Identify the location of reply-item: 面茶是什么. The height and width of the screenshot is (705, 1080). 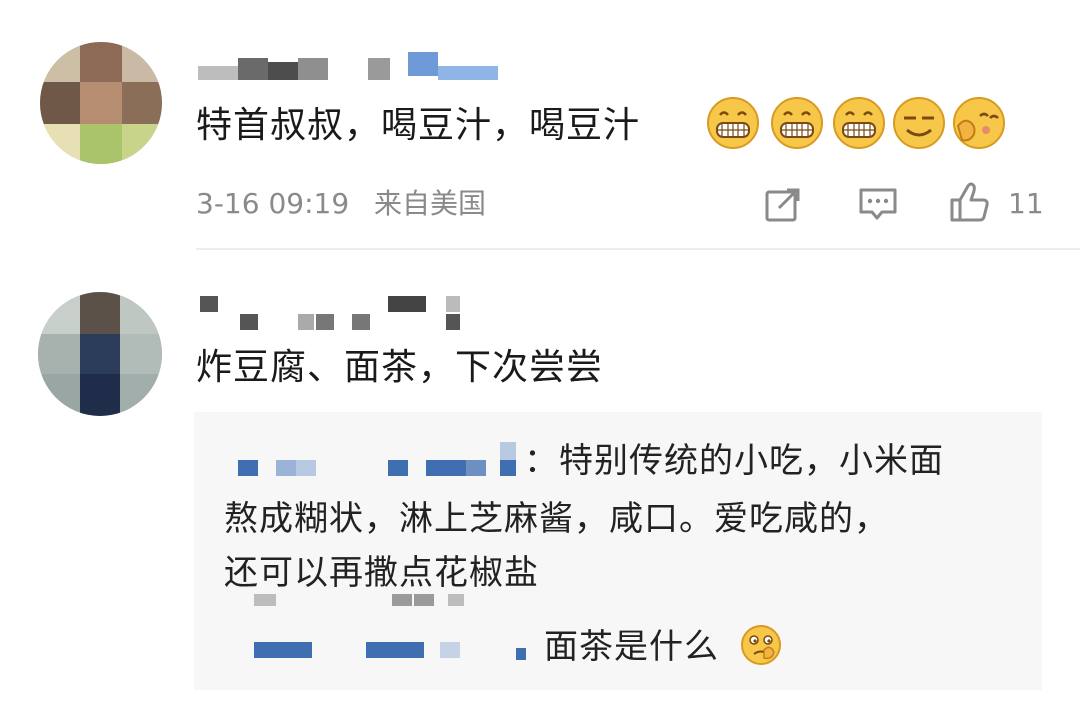
(618, 647).